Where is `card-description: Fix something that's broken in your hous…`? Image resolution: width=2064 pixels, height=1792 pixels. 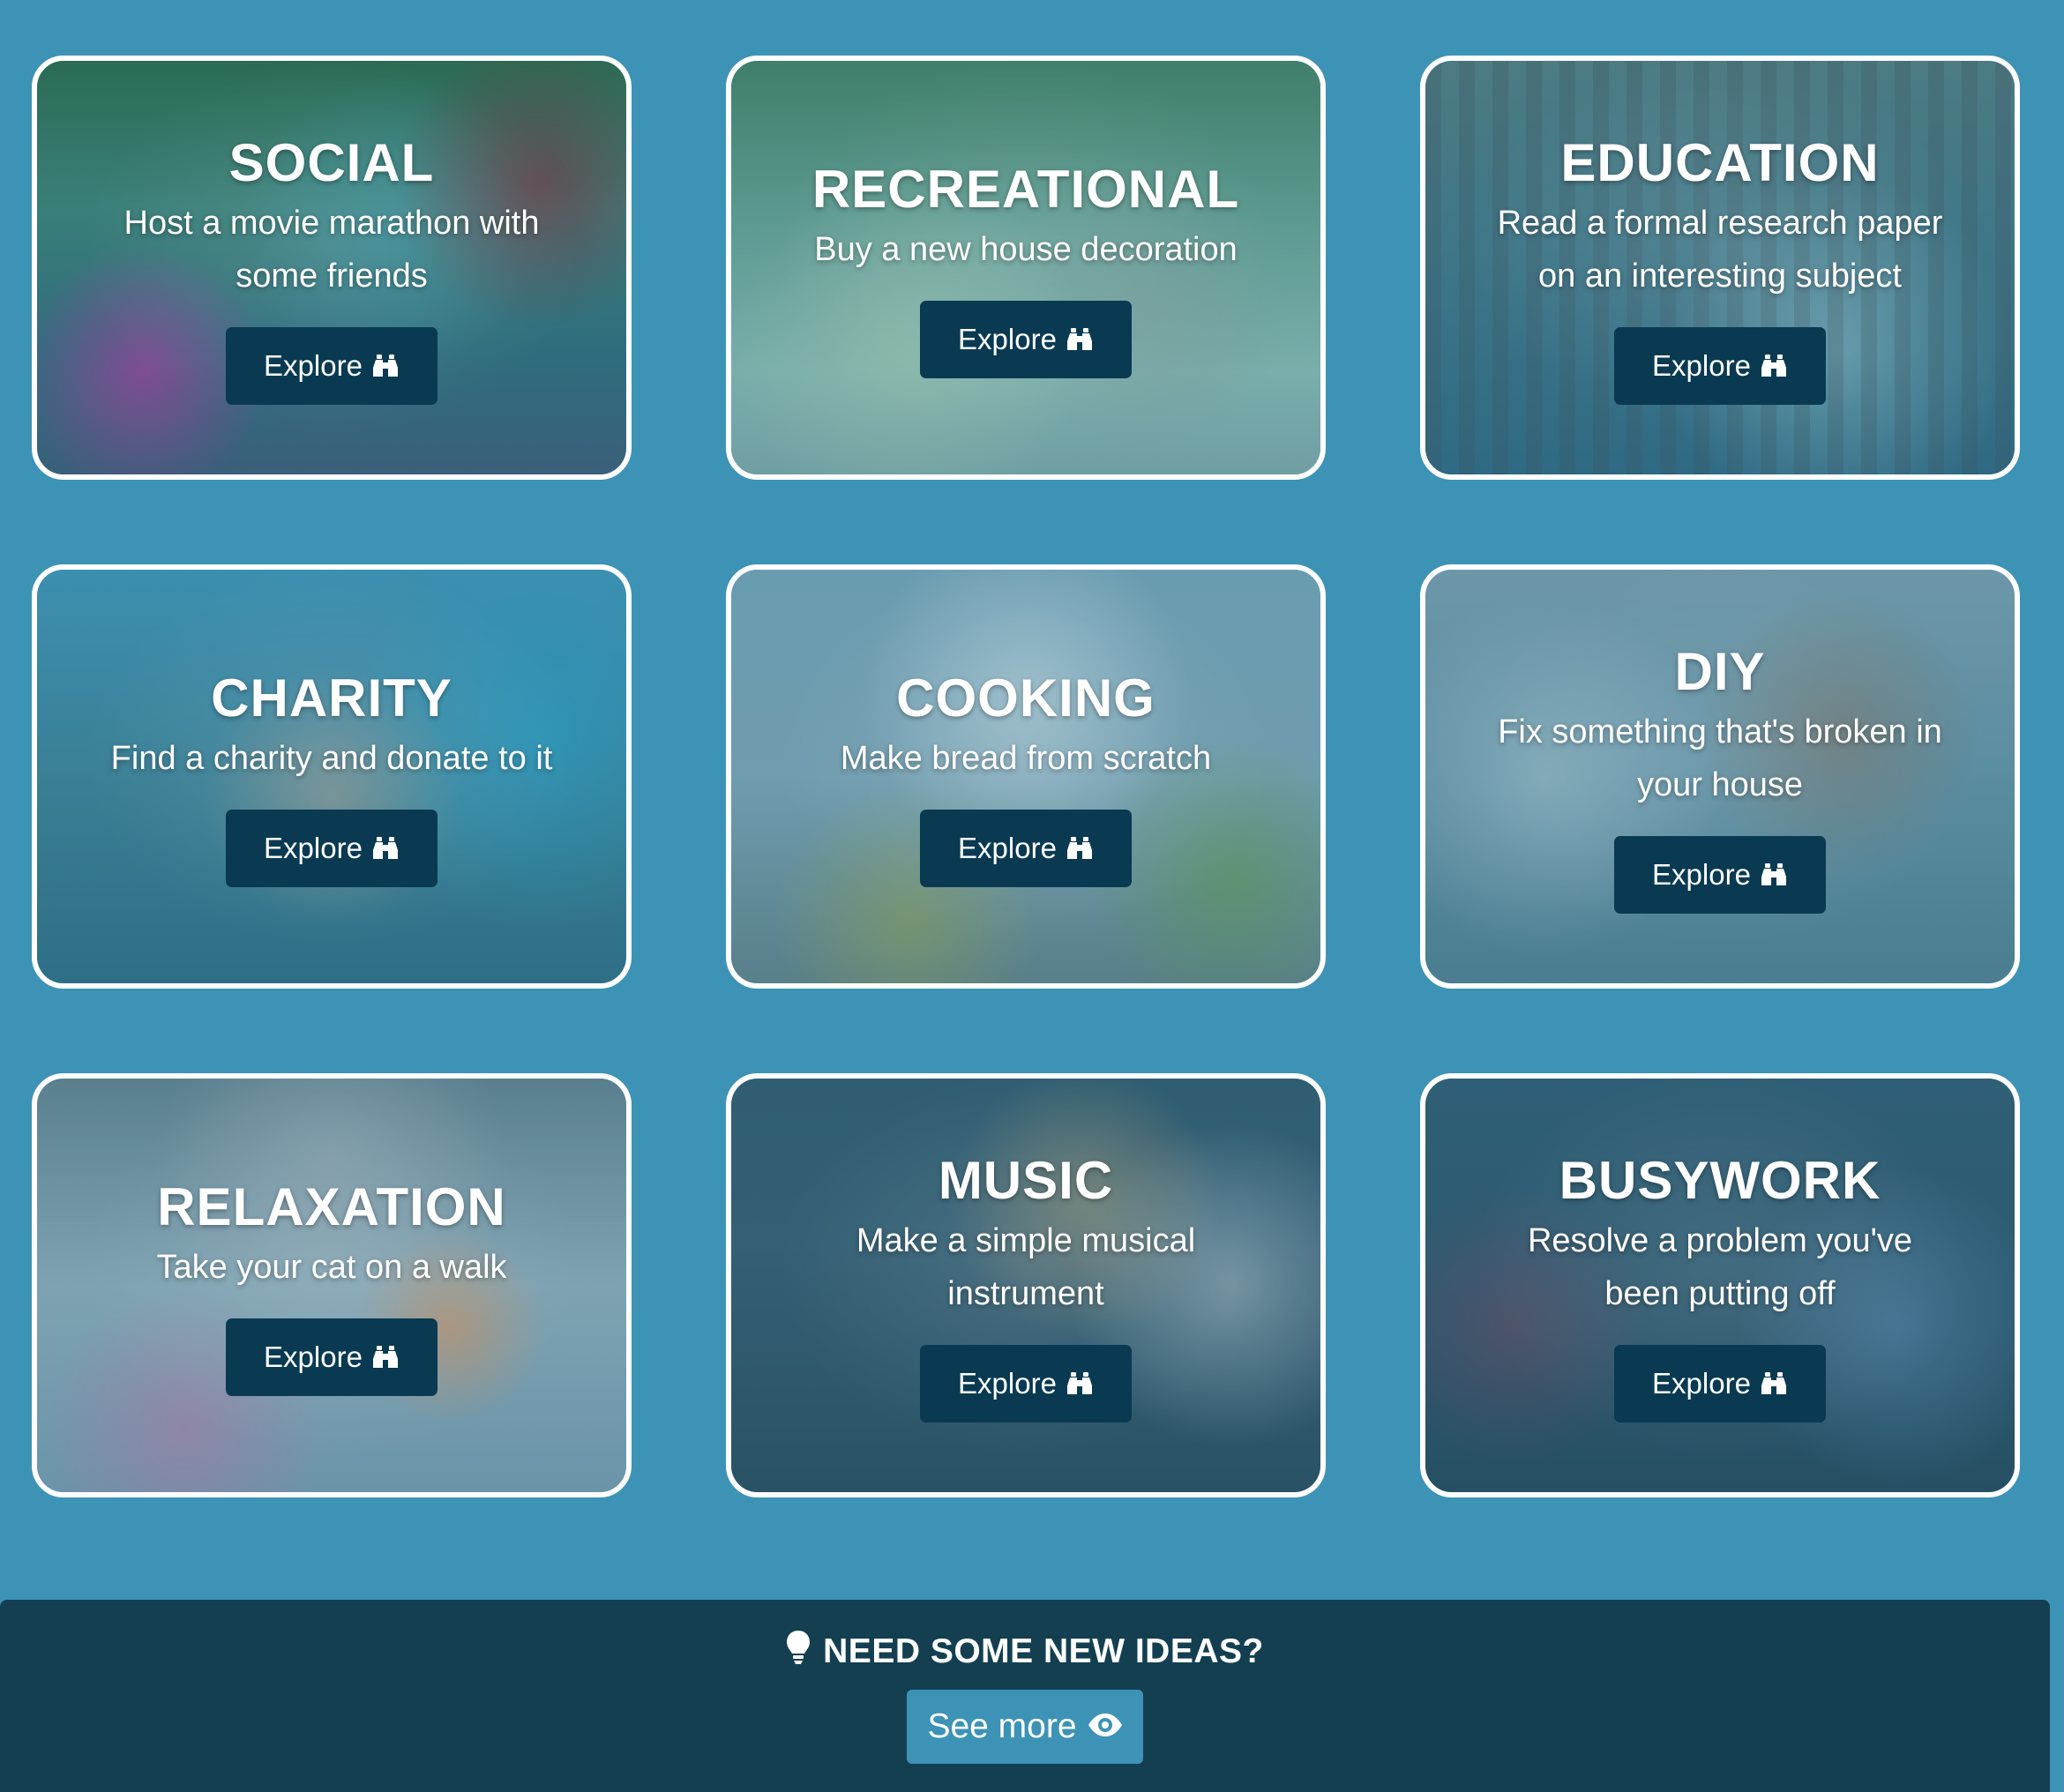 card-description: Fix something that's broken in your hous… is located at coordinates (1720, 758).